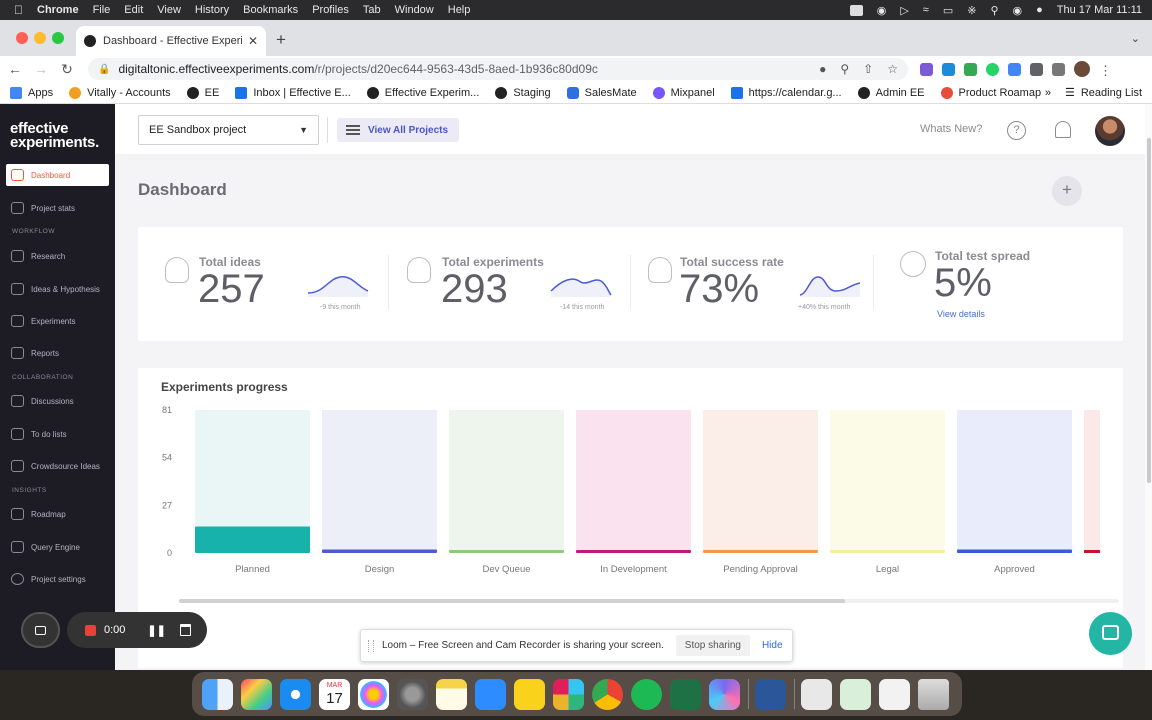 The height and width of the screenshot is (720, 1152). Describe the element at coordinates (770, 694) in the screenshot. I see `word-icon` at that location.